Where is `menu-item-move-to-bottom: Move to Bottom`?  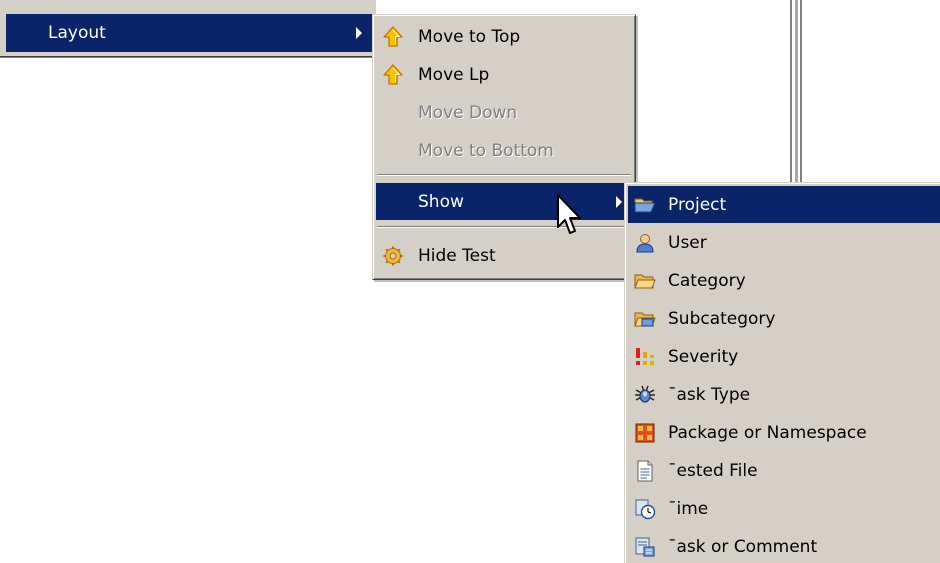 menu-item-move-to-bottom: Move to Bottom is located at coordinates (504, 150).